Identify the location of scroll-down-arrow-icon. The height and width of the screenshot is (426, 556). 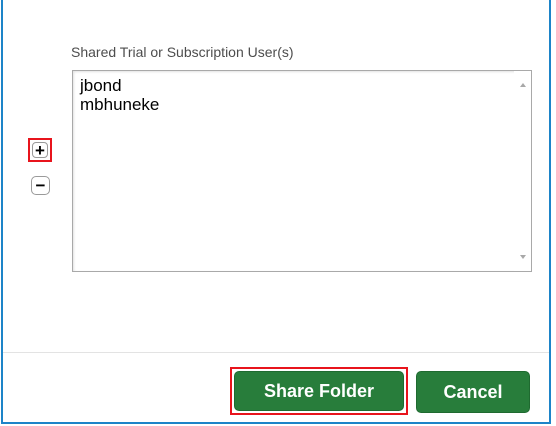
(522, 256).